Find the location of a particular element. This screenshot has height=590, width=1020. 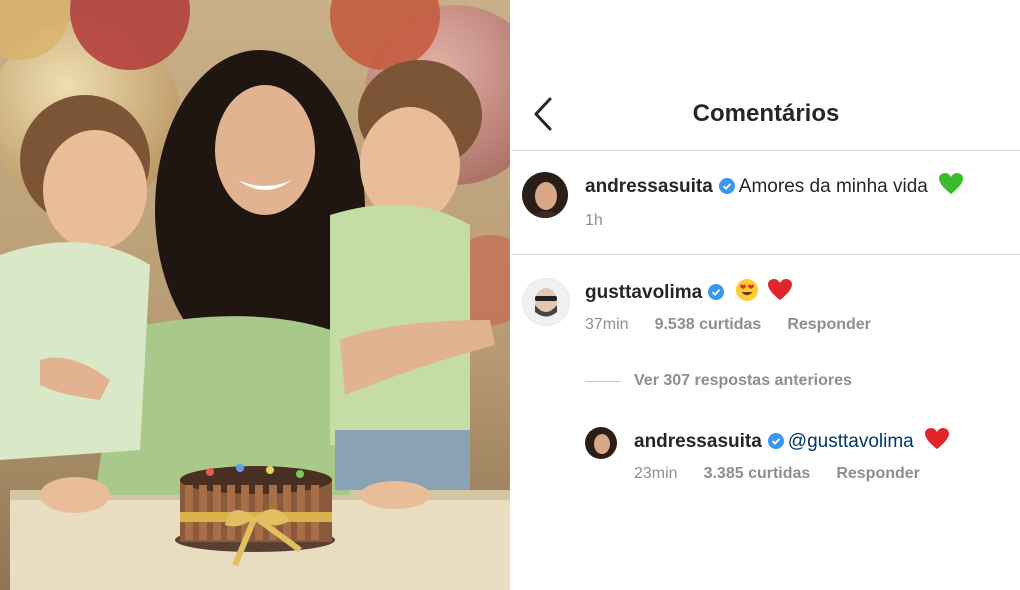

caption-text: Amores da minha vida is located at coordinates (833, 186).